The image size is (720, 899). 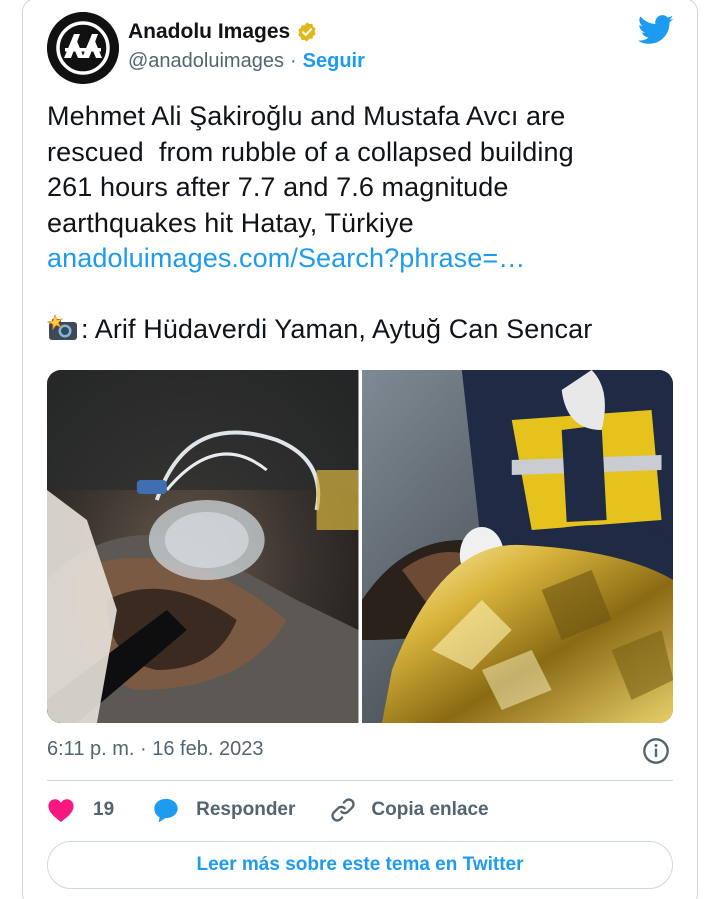 What do you see at coordinates (61, 811) in the screenshot?
I see `heart-icon` at bounding box center [61, 811].